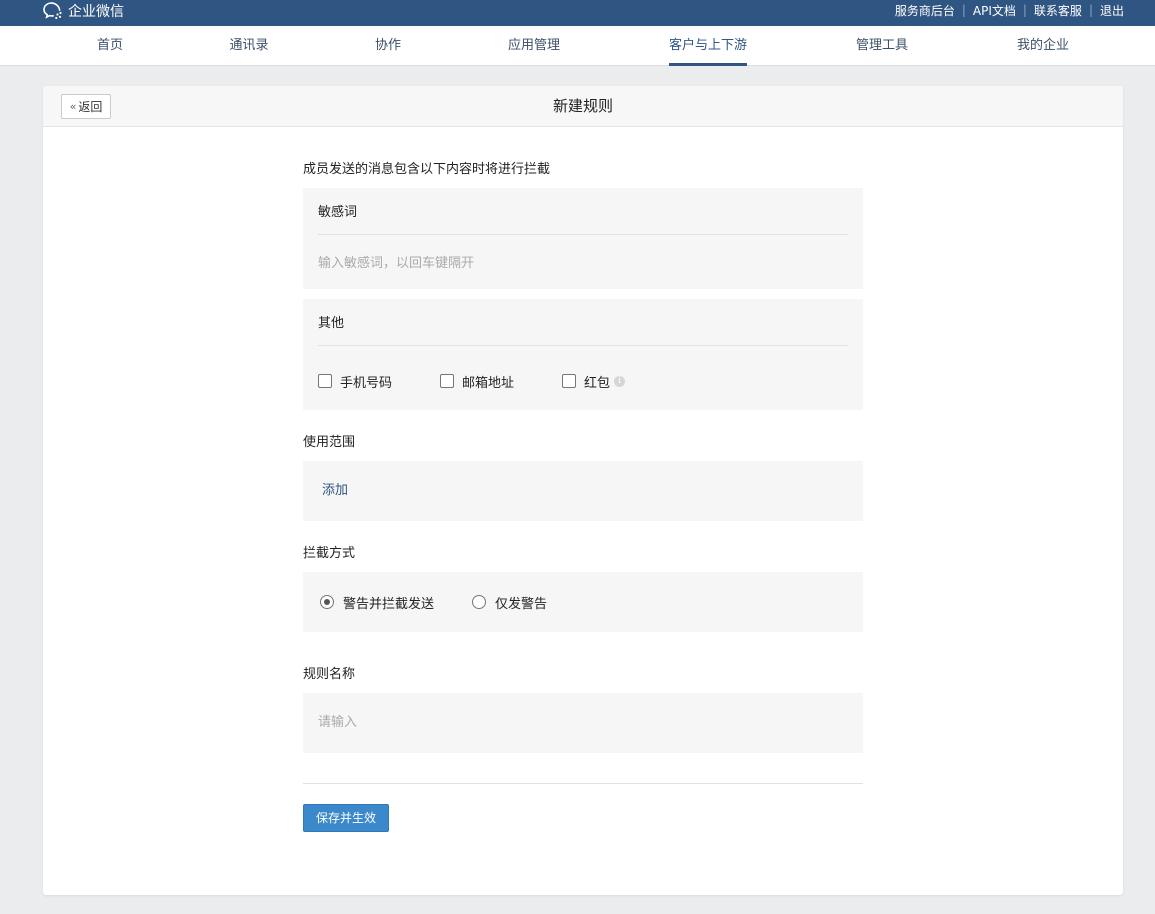  Describe the element at coordinates (521, 604) in the screenshot. I see `warn-only-label: 仅发警告` at that location.